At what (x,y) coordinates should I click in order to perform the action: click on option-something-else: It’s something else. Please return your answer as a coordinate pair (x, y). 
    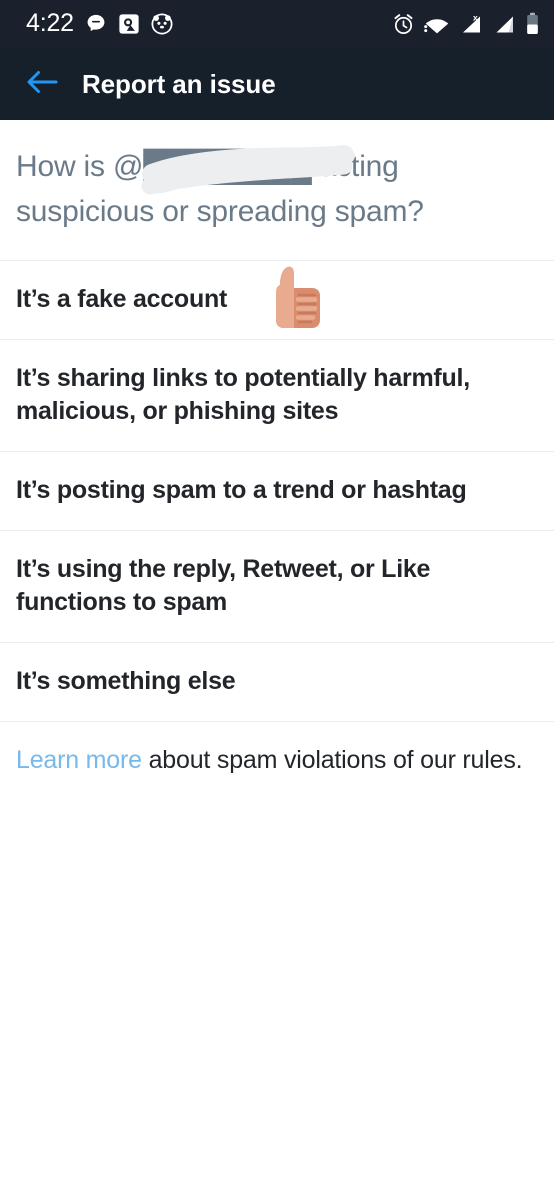
    Looking at the image, I should click on (277, 682).